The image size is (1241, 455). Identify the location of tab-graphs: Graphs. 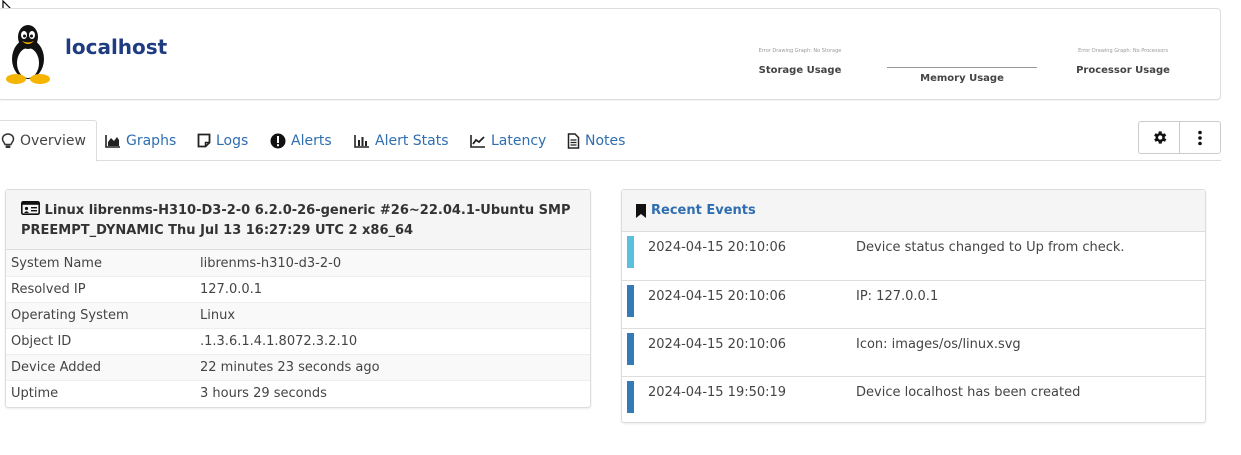
(140, 140).